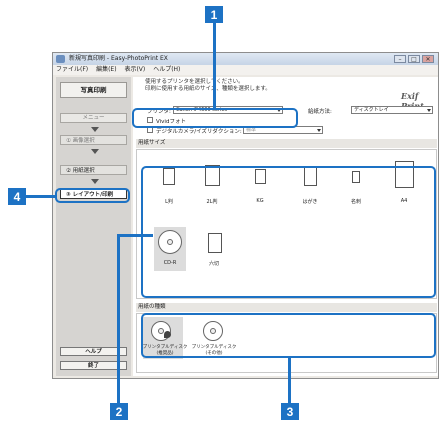  Describe the element at coordinates (194, 82) in the screenshot. I see `instruction-line-1: 使用するプリンタを選択してください。` at that location.